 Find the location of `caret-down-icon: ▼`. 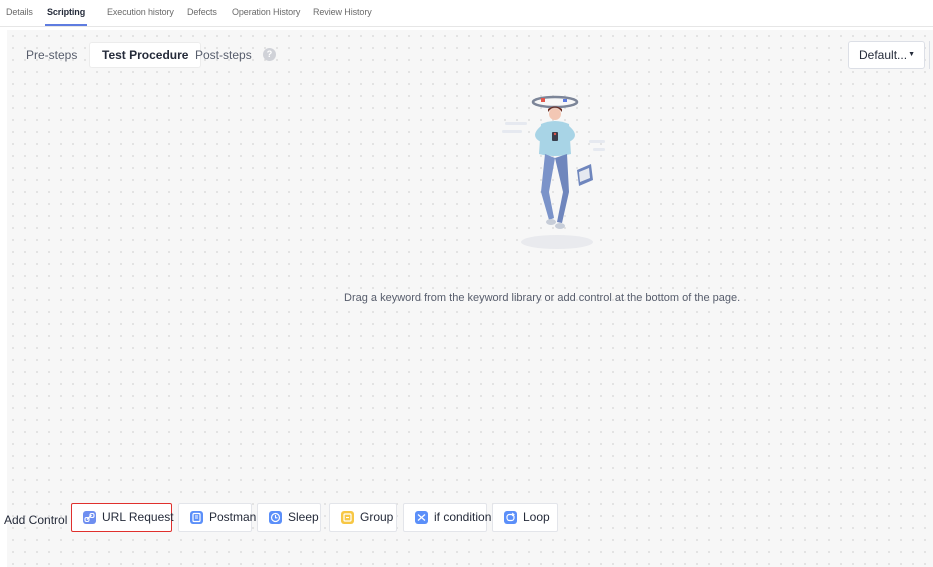

caret-down-icon: ▼ is located at coordinates (911, 54).